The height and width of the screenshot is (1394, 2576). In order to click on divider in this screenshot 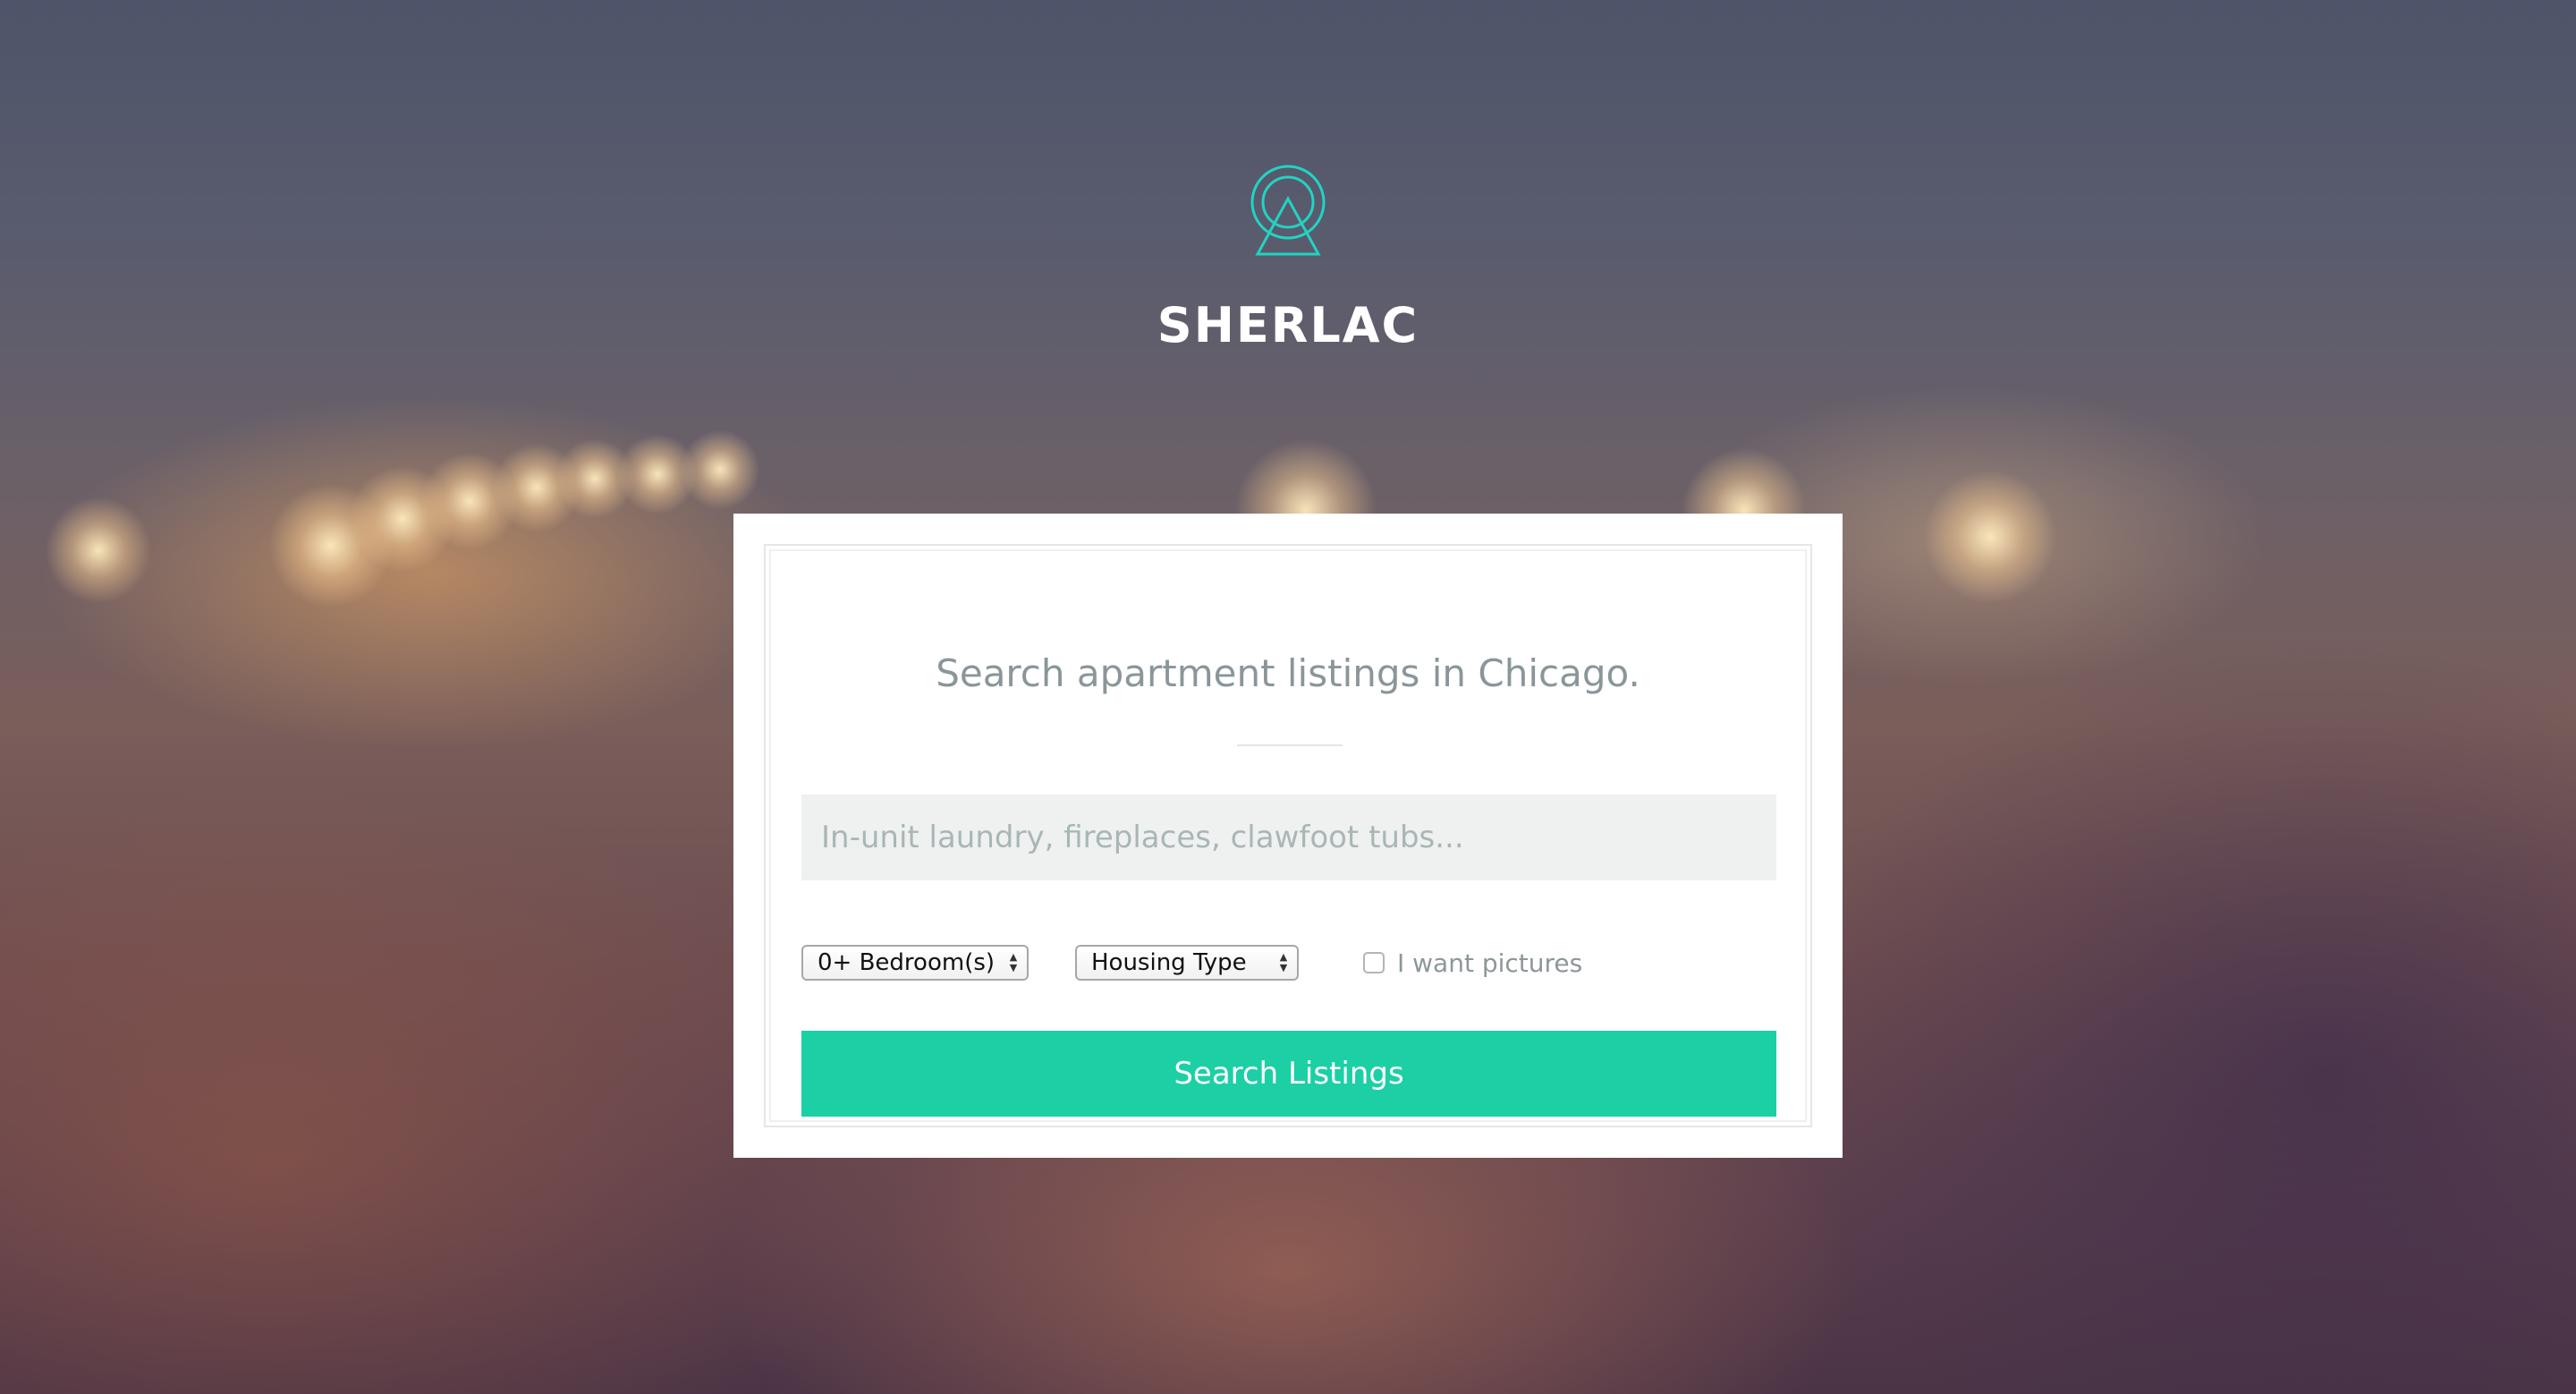, I will do `click(1290, 745)`.